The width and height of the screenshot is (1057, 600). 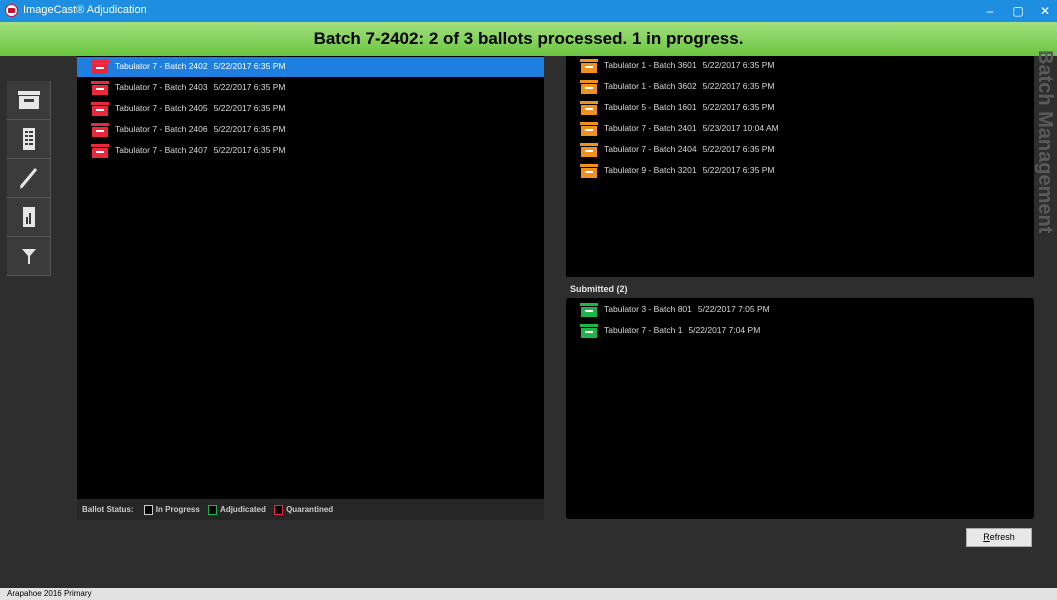 I want to click on batch-name: Tabulator 1 - Batch 3601, so click(x=650, y=65).